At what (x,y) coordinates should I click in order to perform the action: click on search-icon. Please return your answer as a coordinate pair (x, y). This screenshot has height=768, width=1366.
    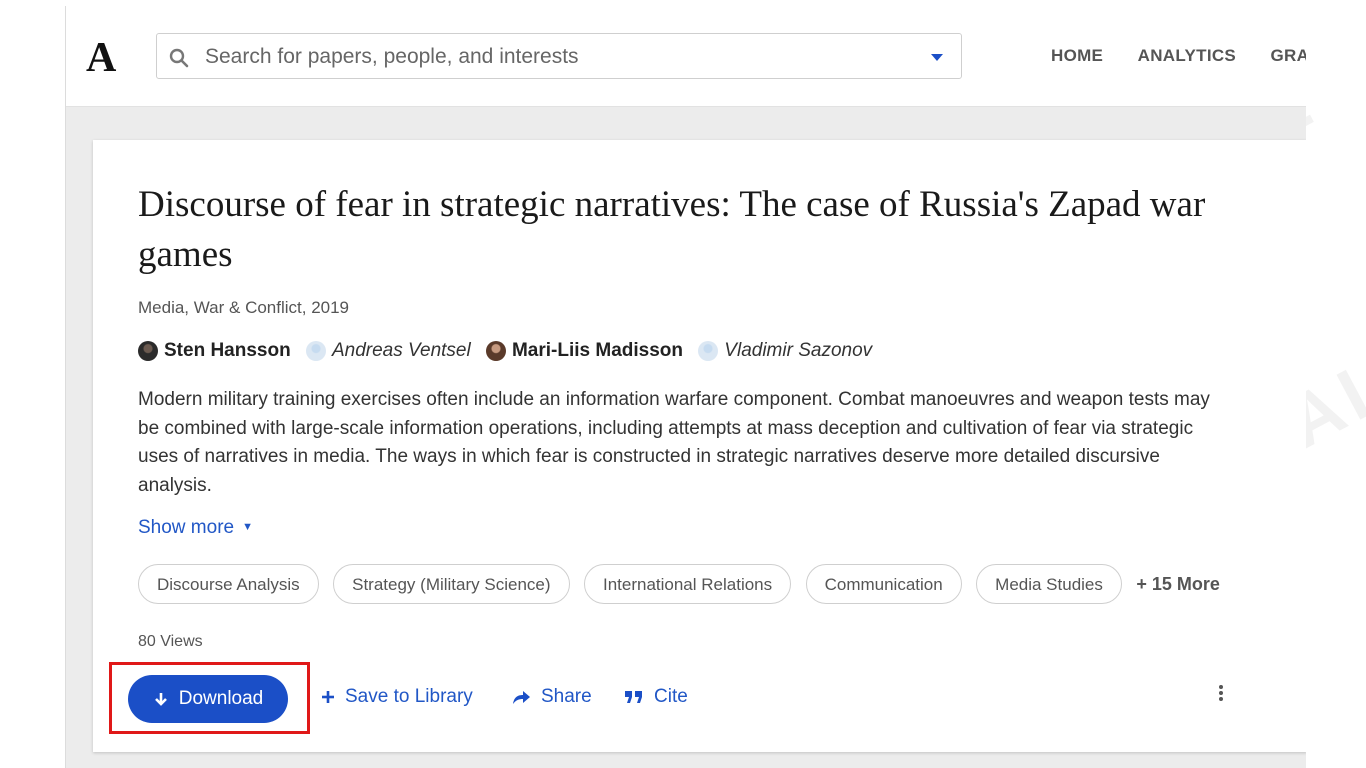
    Looking at the image, I should click on (179, 58).